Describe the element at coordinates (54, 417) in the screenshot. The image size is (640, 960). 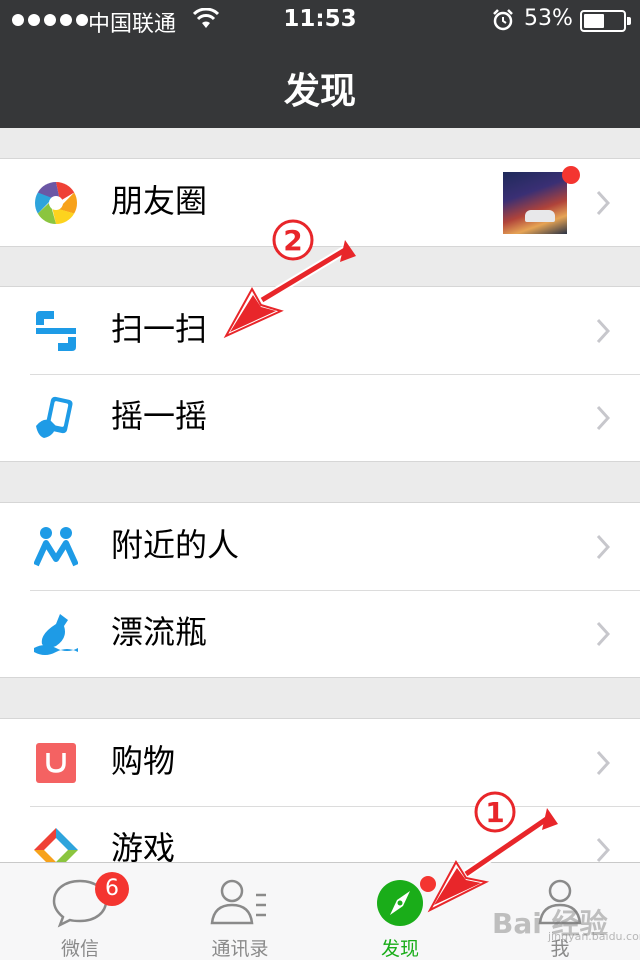
I see `shake-icon` at that location.